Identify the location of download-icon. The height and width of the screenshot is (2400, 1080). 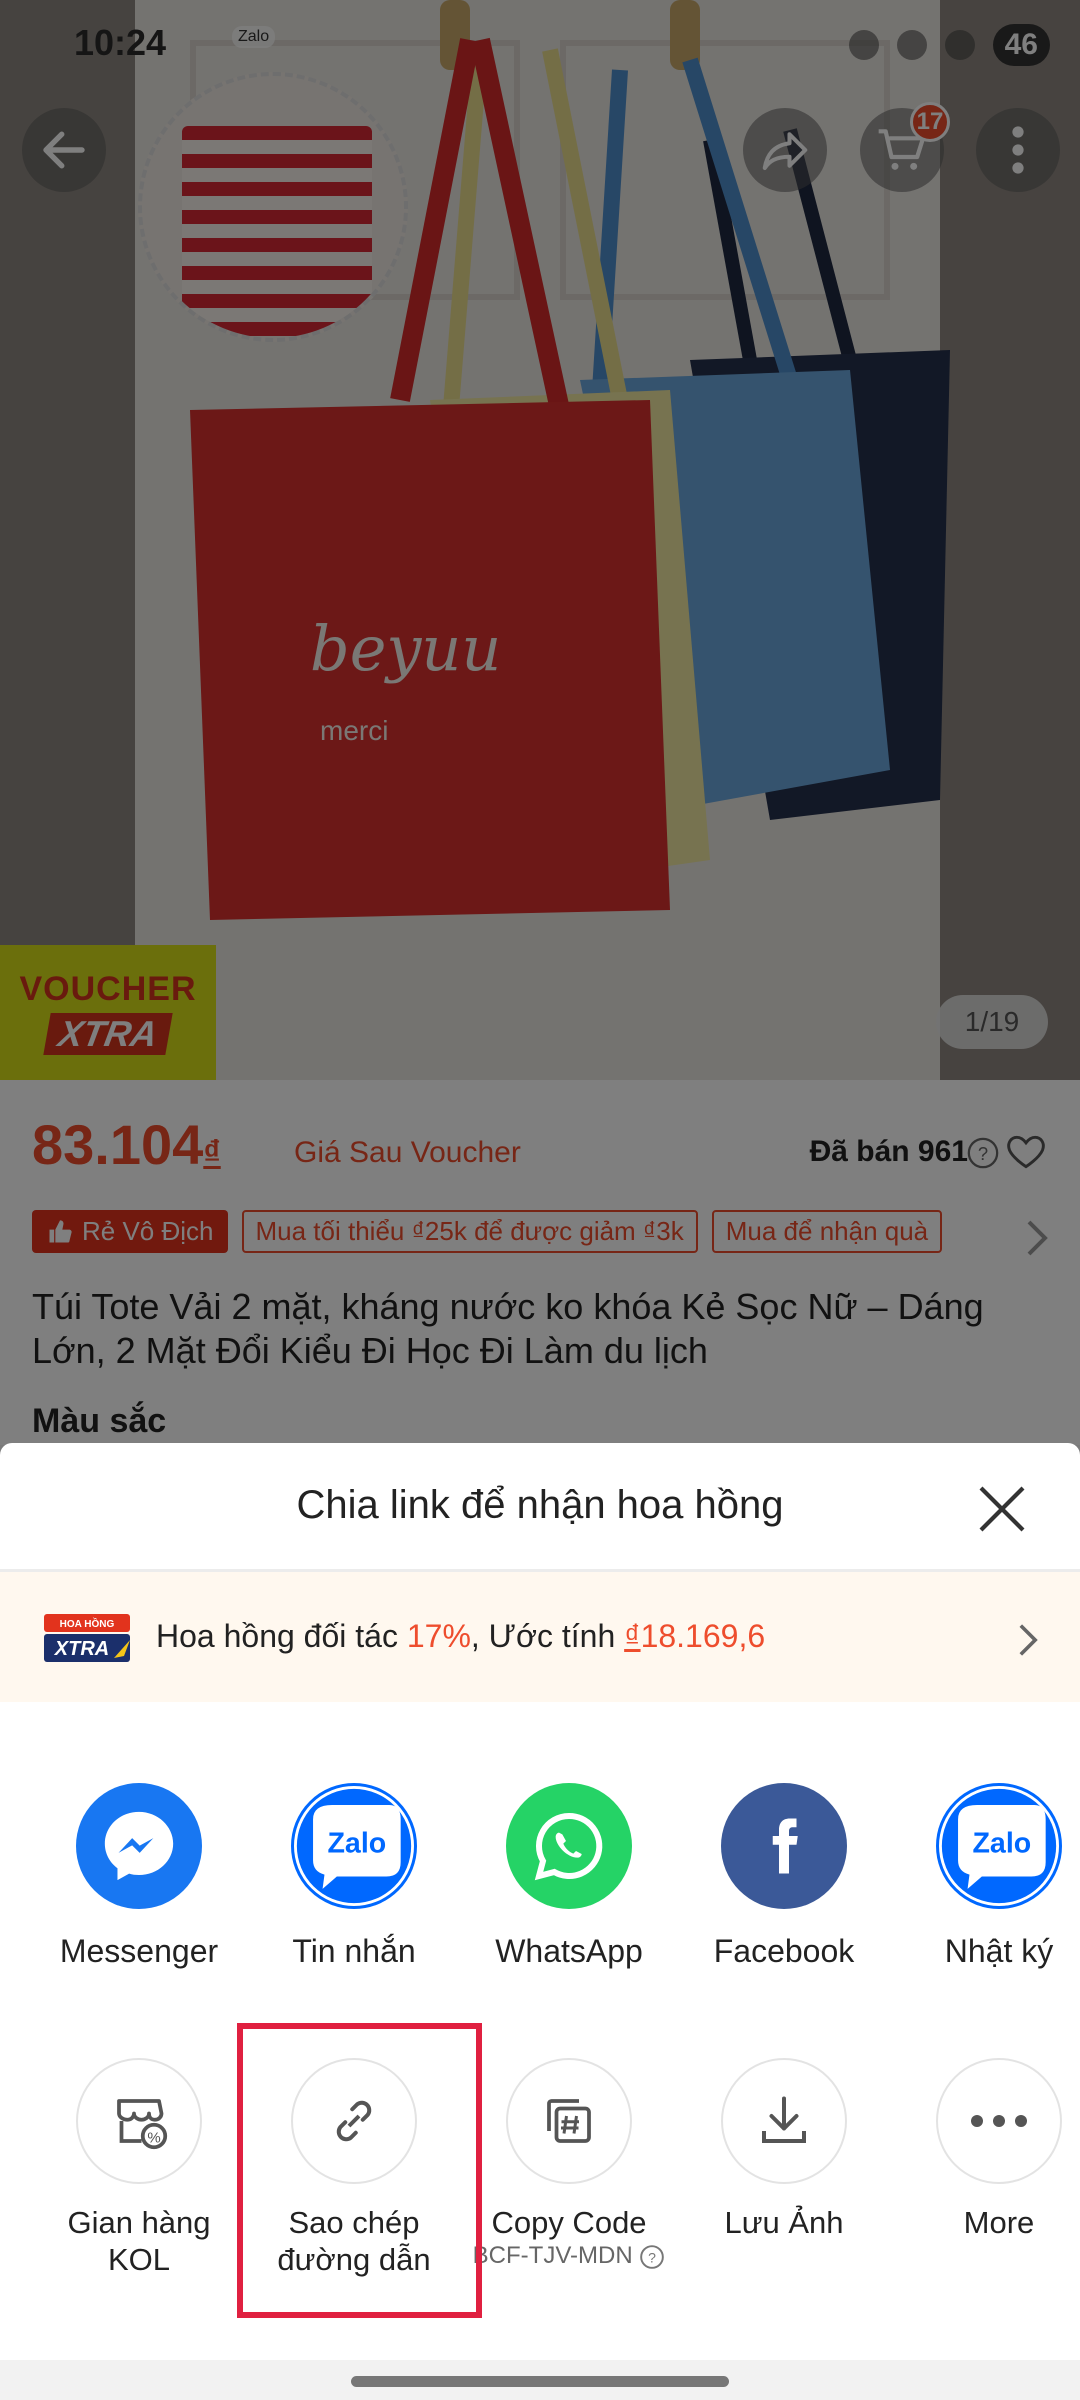
(784, 2121).